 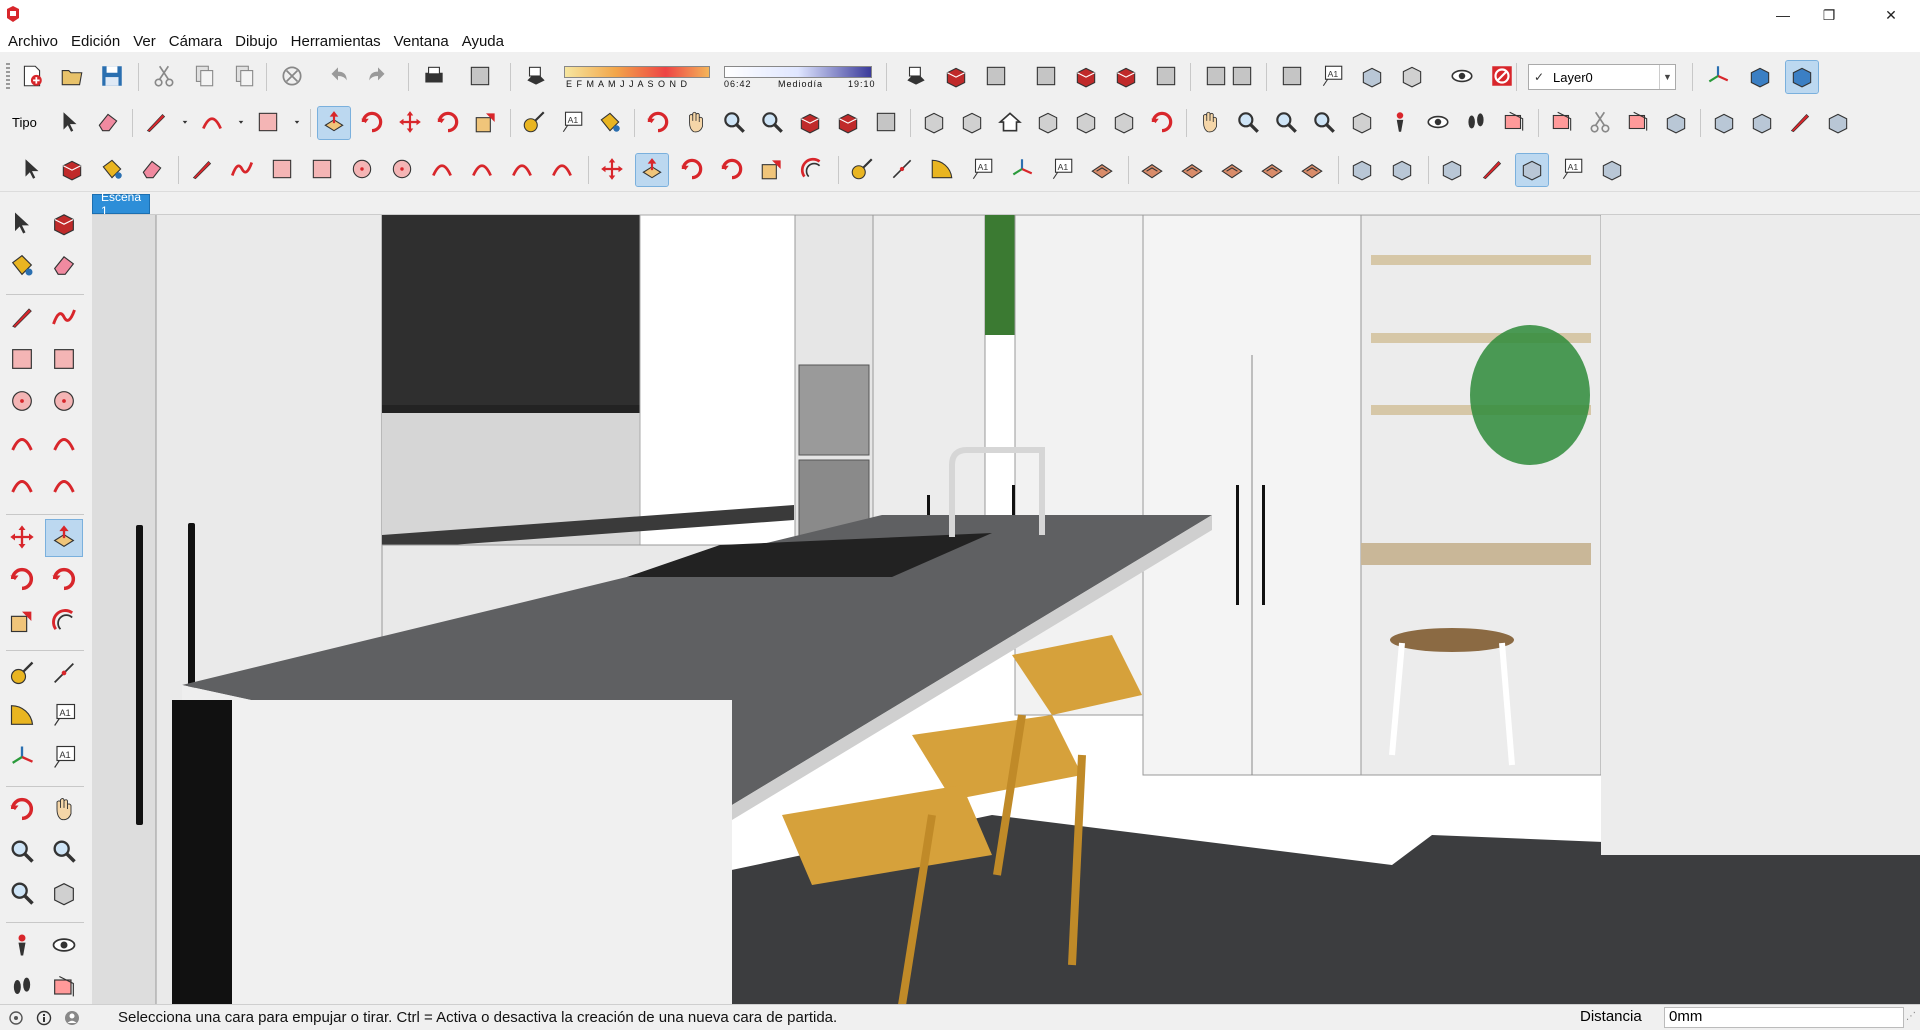 What do you see at coordinates (32, 77) in the screenshot?
I see `new-button` at bounding box center [32, 77].